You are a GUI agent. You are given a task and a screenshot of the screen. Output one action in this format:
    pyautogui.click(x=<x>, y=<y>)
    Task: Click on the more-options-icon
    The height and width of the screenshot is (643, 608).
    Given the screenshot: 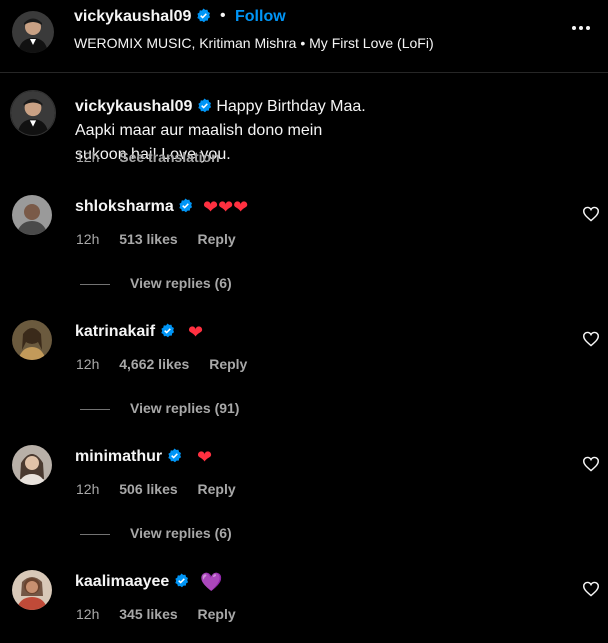 What is the action you would take?
    pyautogui.click(x=581, y=28)
    